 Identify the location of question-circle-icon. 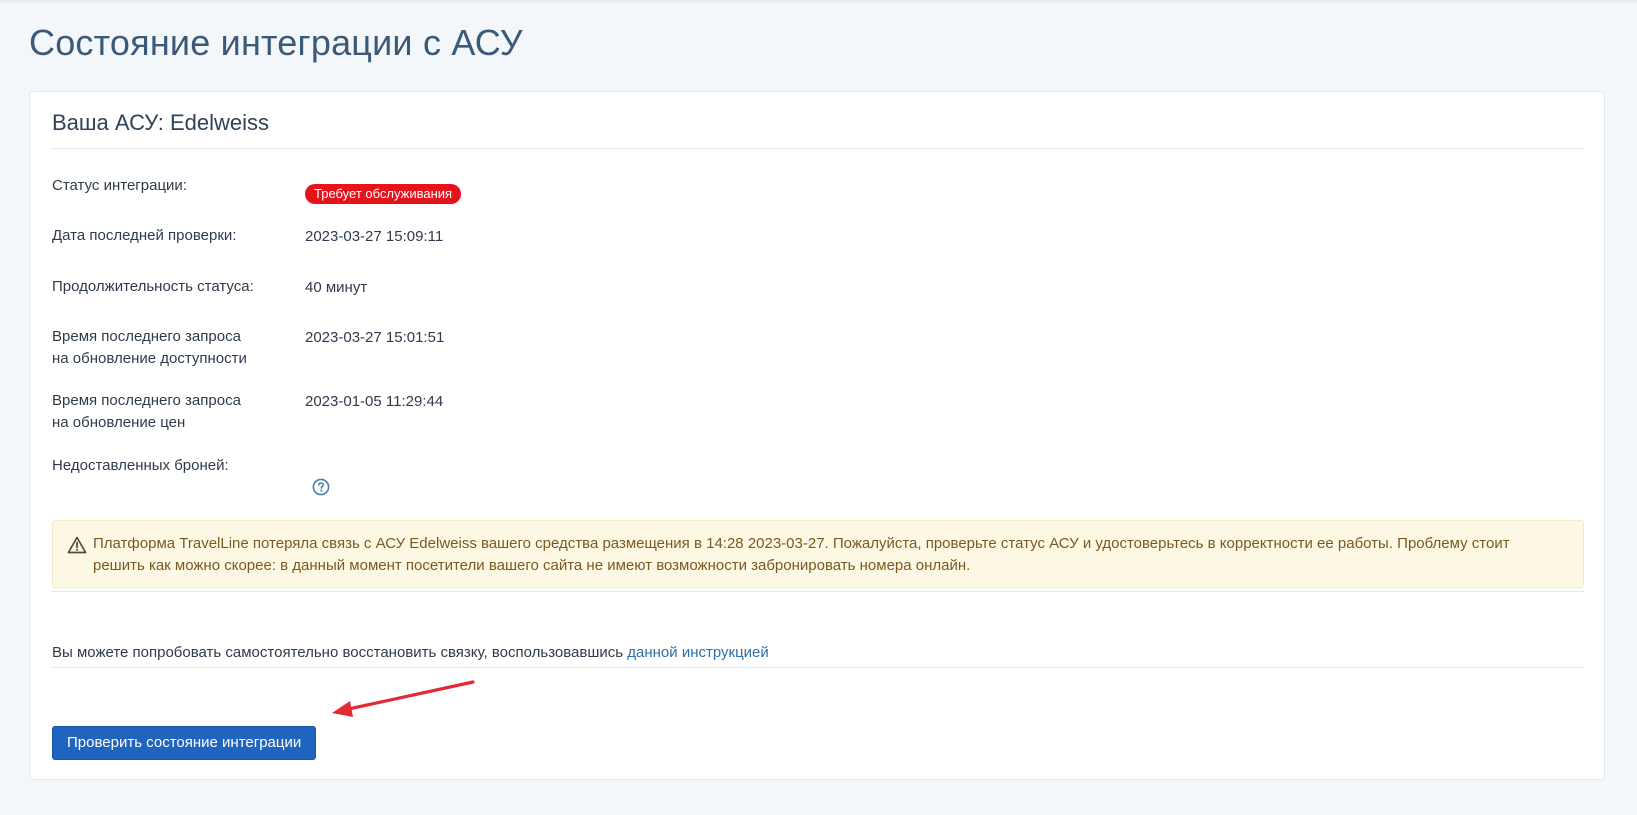
(321, 487).